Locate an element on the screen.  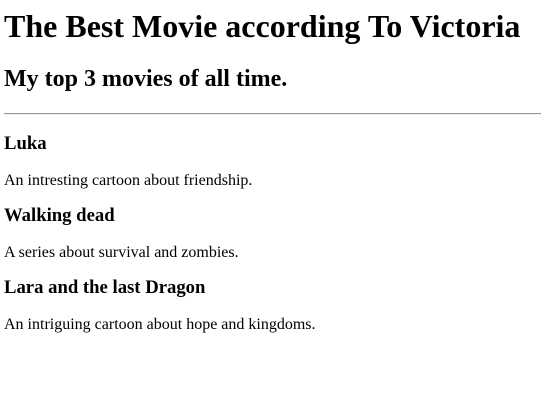
movie-title: Luka is located at coordinates (25, 143).